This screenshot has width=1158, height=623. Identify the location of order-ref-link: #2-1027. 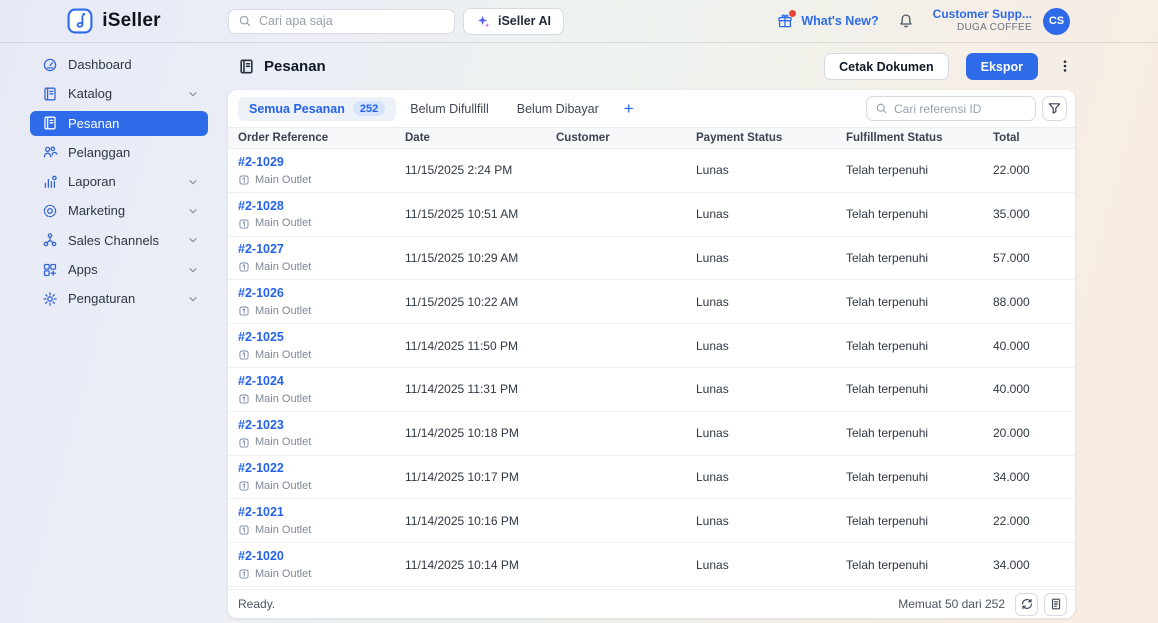
(261, 249).